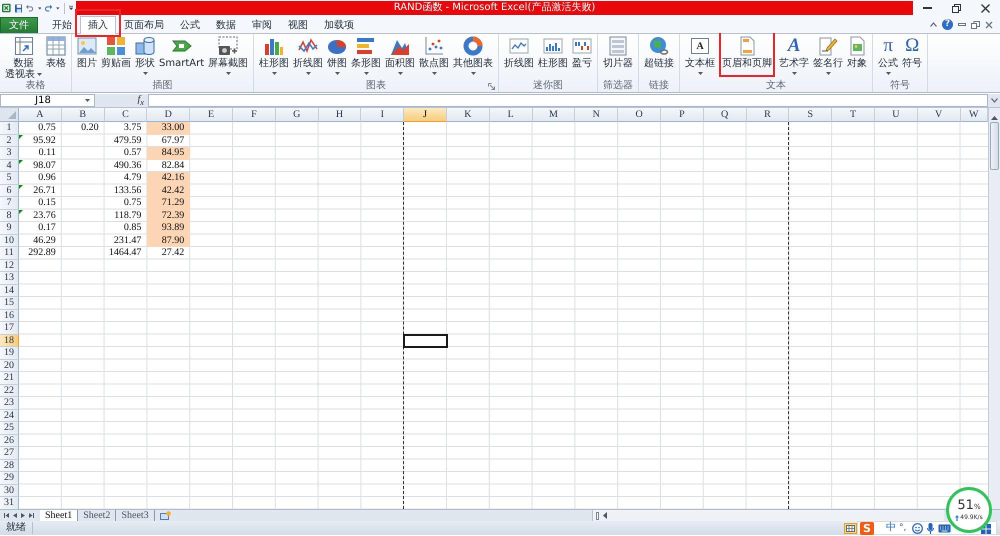 The image size is (1000, 536). Describe the element at coordinates (511, 115) in the screenshot. I see `column-header: L` at that location.